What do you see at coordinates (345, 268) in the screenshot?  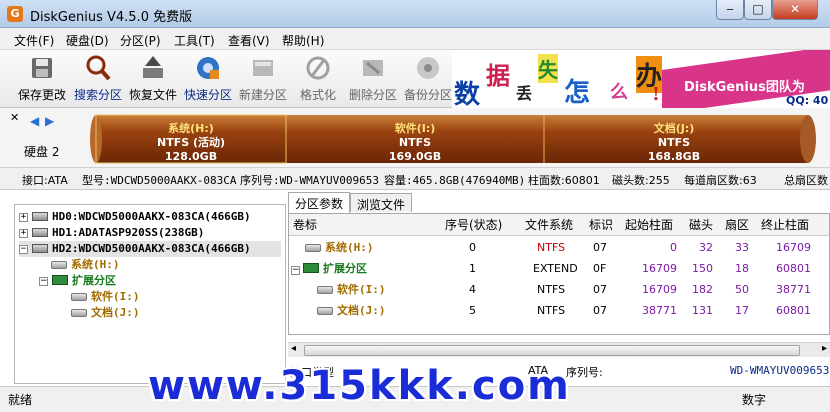 I see `row-label: 扩展分区` at bounding box center [345, 268].